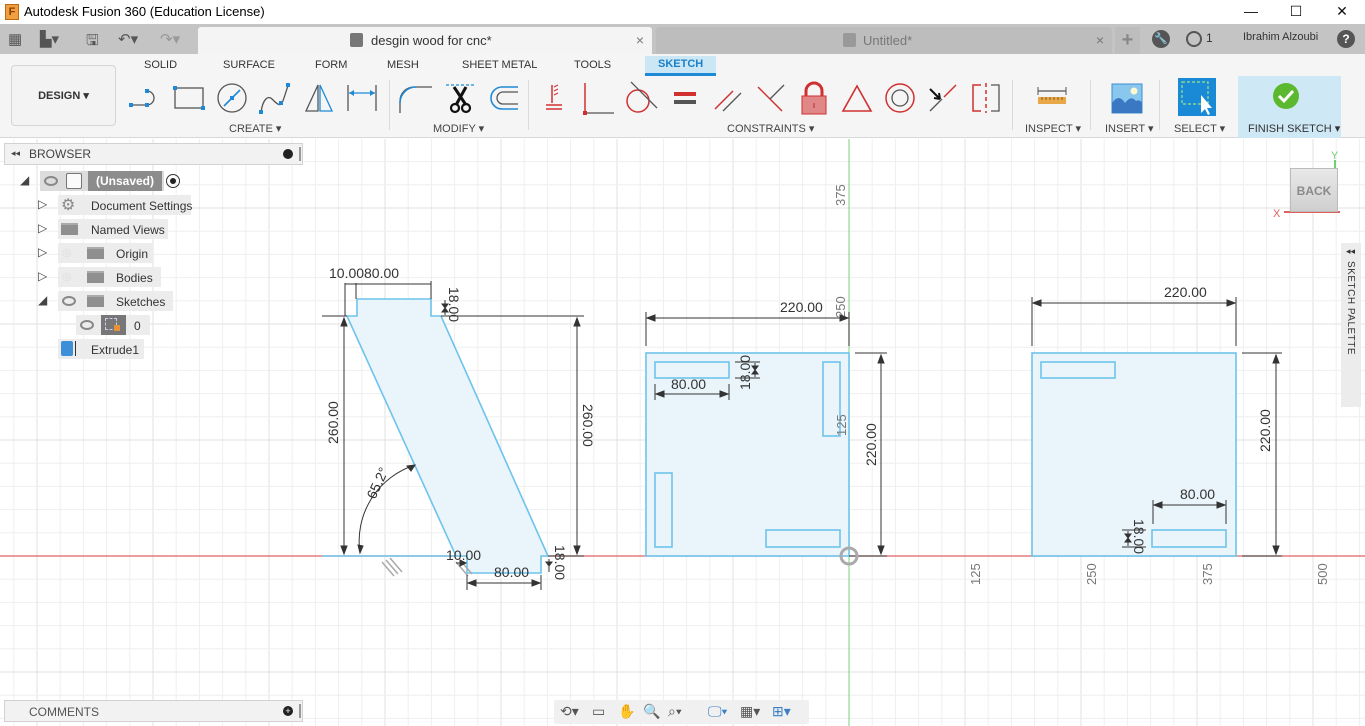  Describe the element at coordinates (511, 572) in the screenshot. I see `dim-bottom-width: 80.00` at that location.